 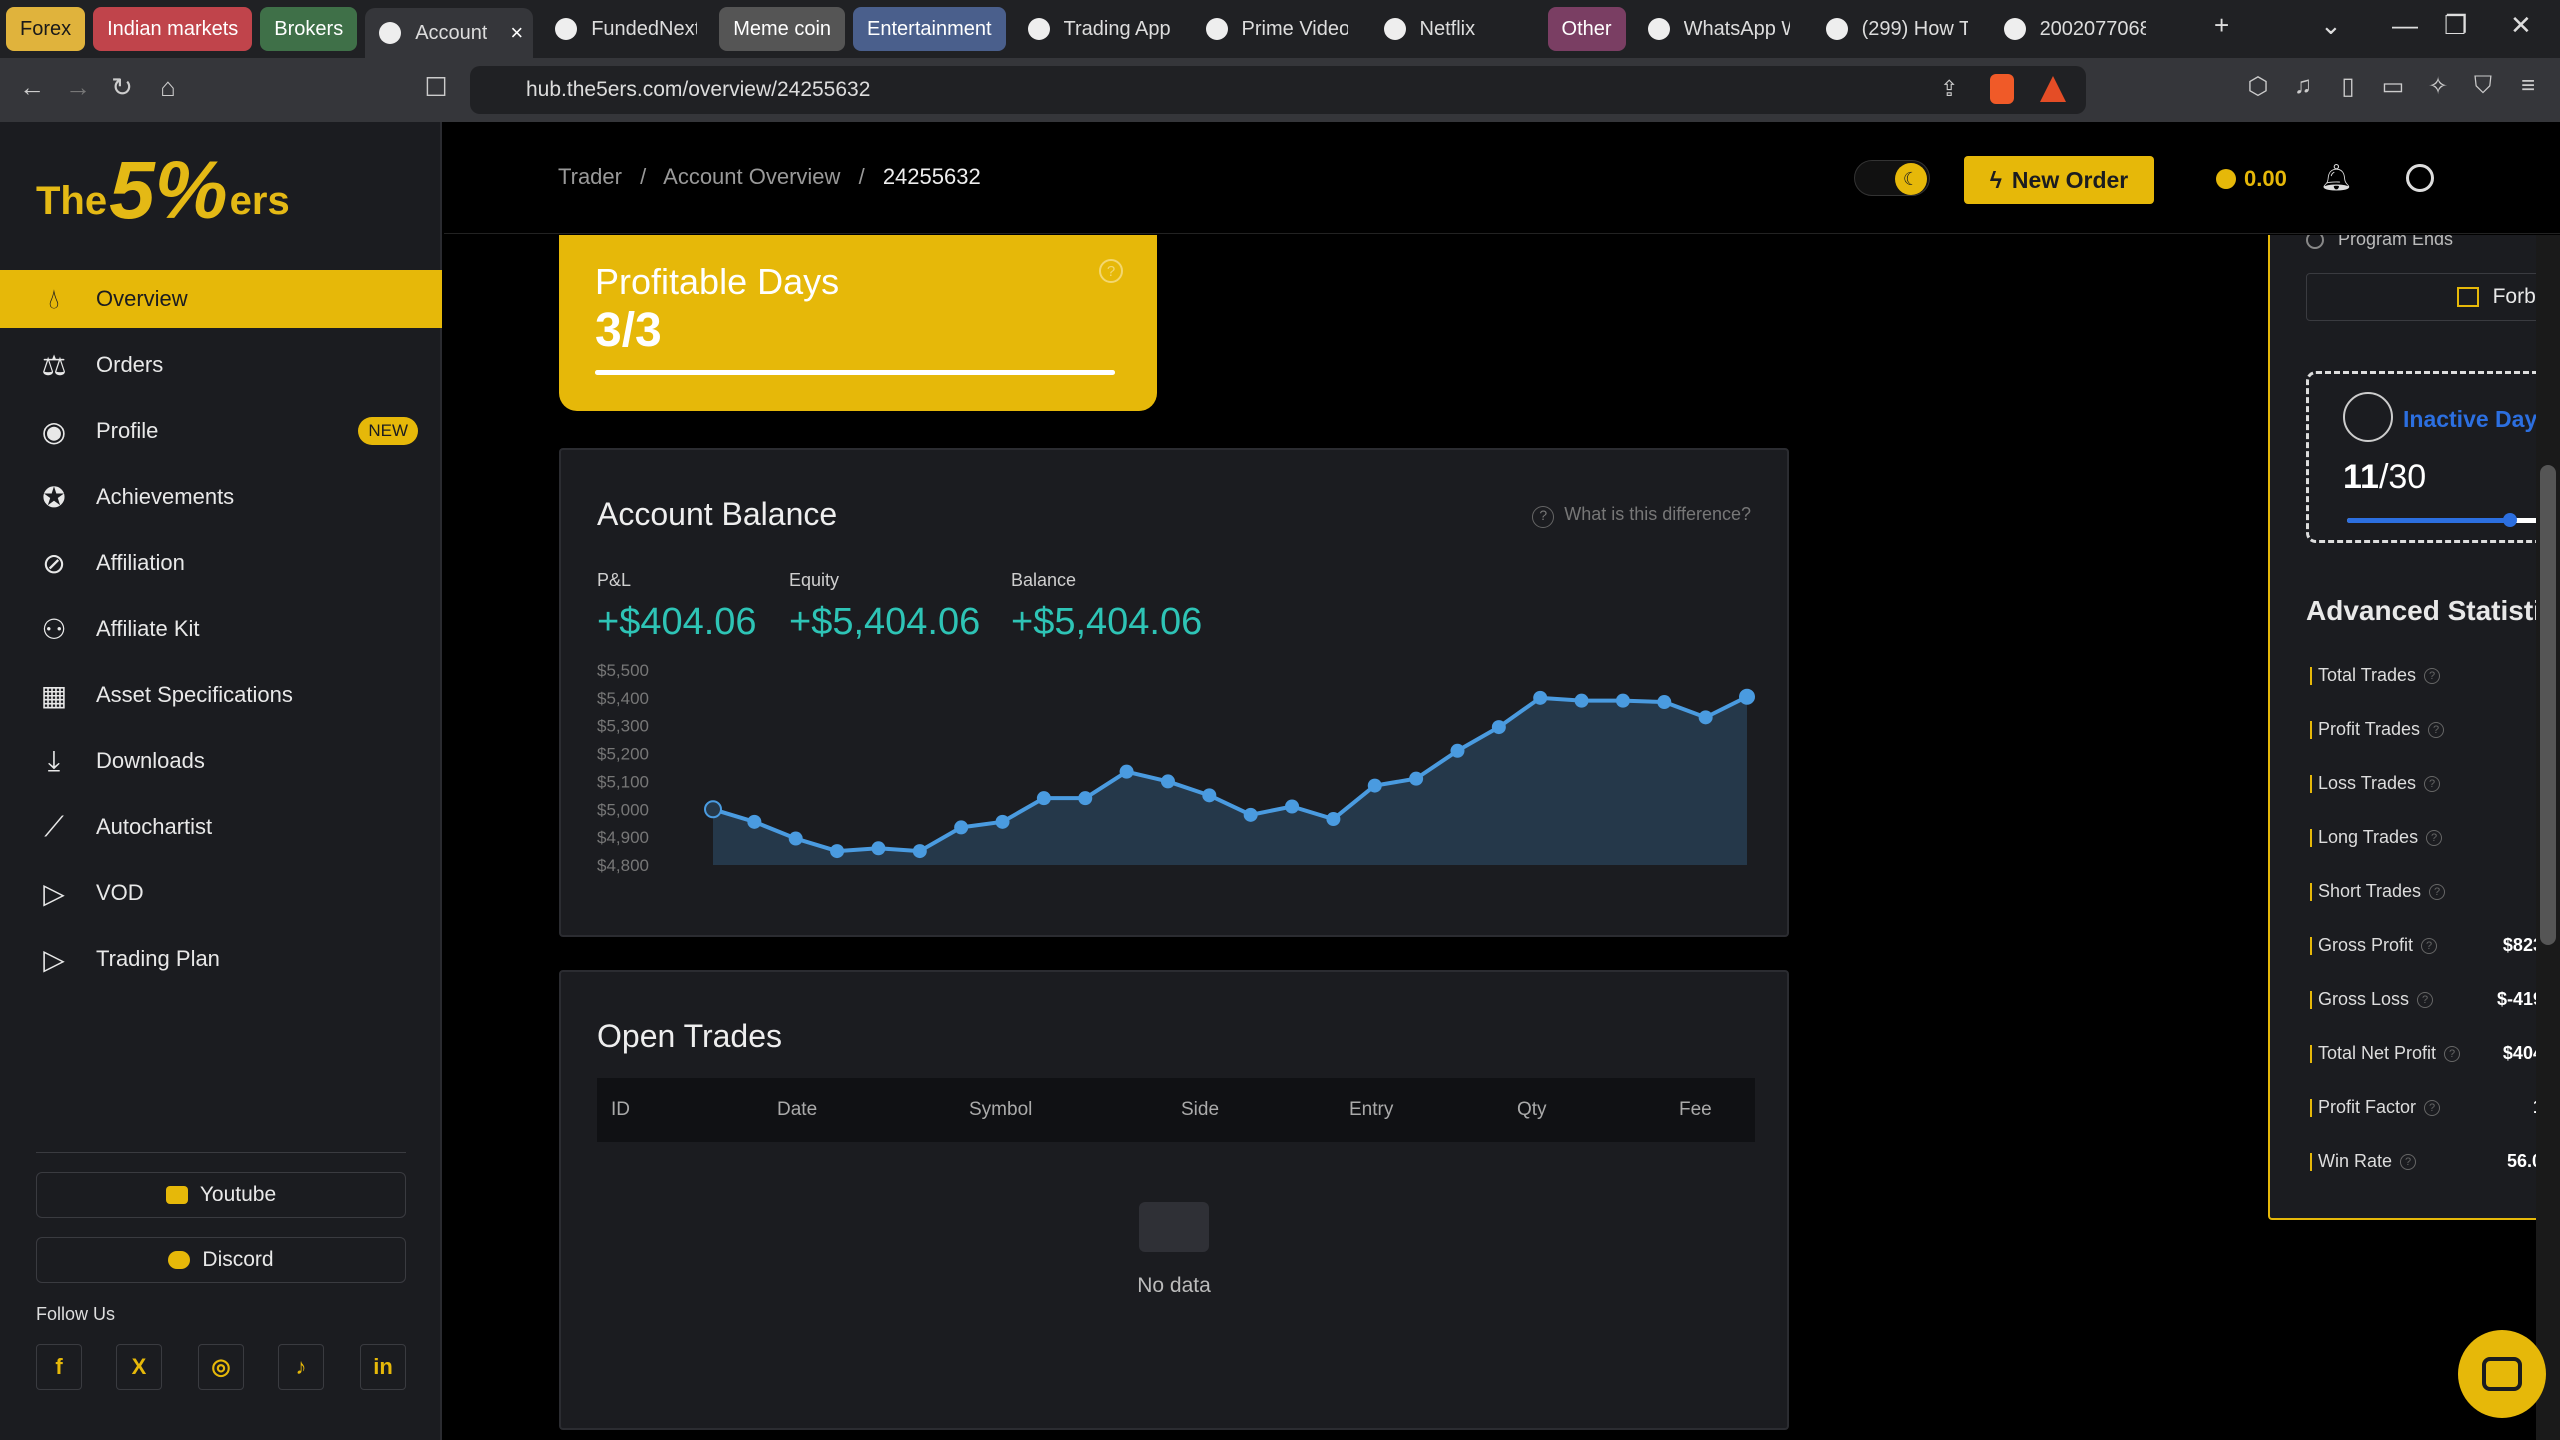 I want to click on browser-tab: FundedNext, so click(x=626, y=29).